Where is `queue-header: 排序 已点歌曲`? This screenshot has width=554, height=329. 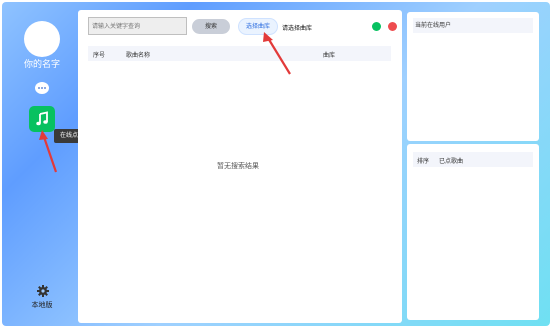
queue-header: 排序 已点歌曲 is located at coordinates (473, 159).